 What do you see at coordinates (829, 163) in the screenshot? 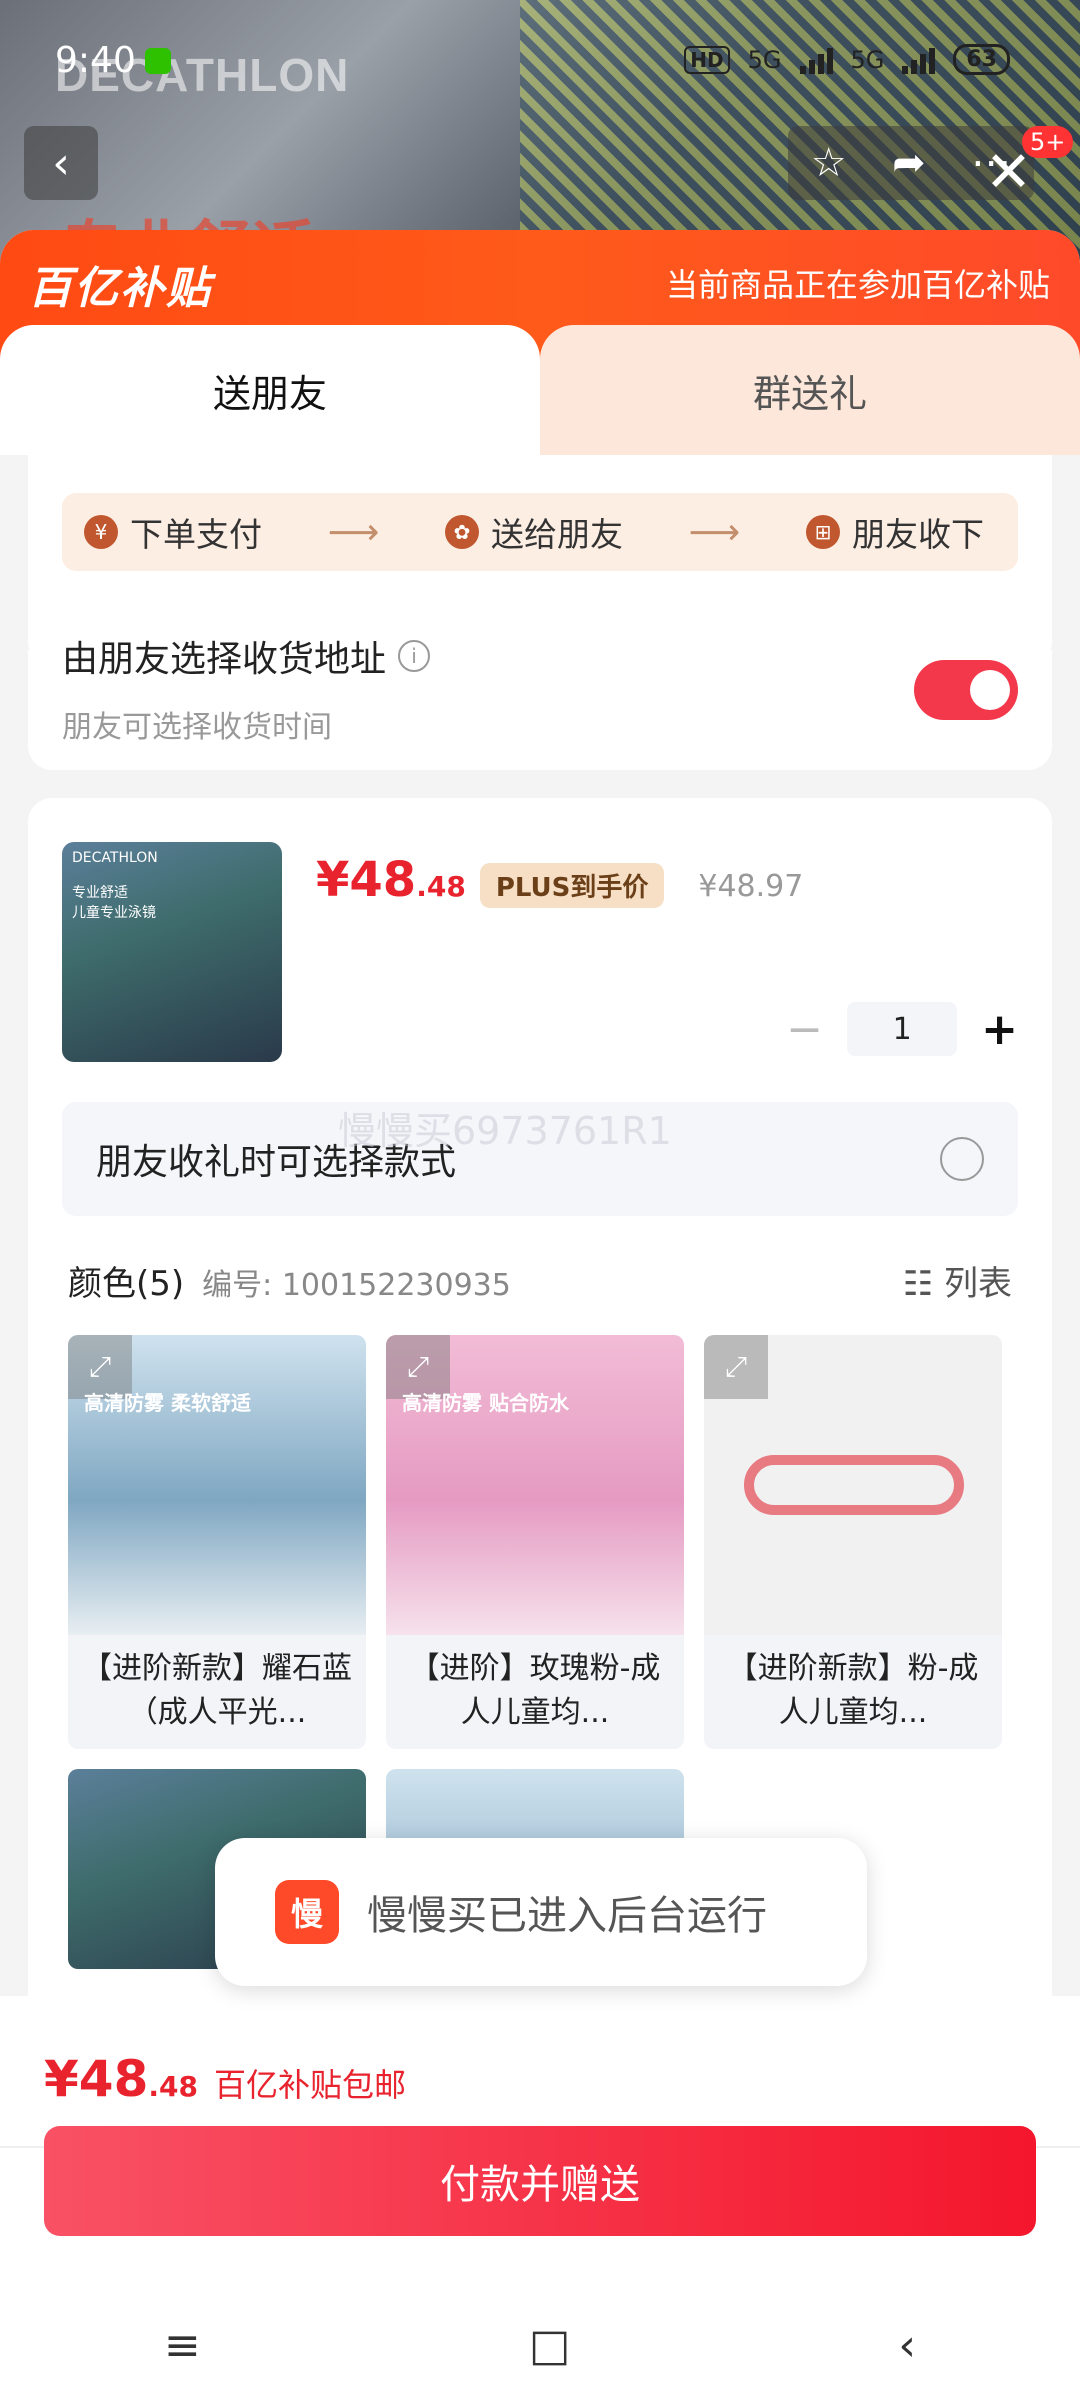
I see `star-icon: ☆` at bounding box center [829, 163].